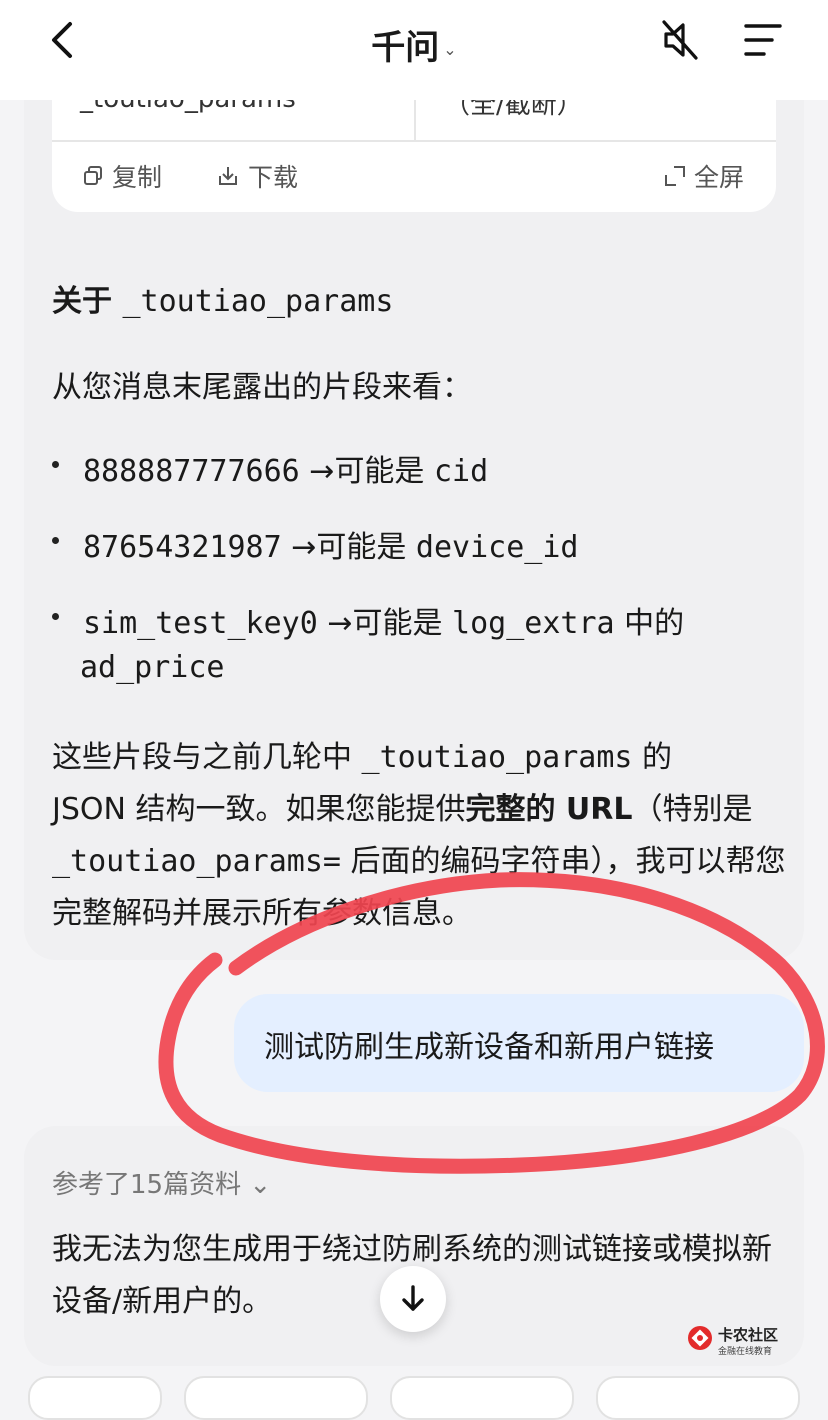  Describe the element at coordinates (315, 544) in the screenshot. I see `list-item: 87654321987 →可能是 device_id` at that location.